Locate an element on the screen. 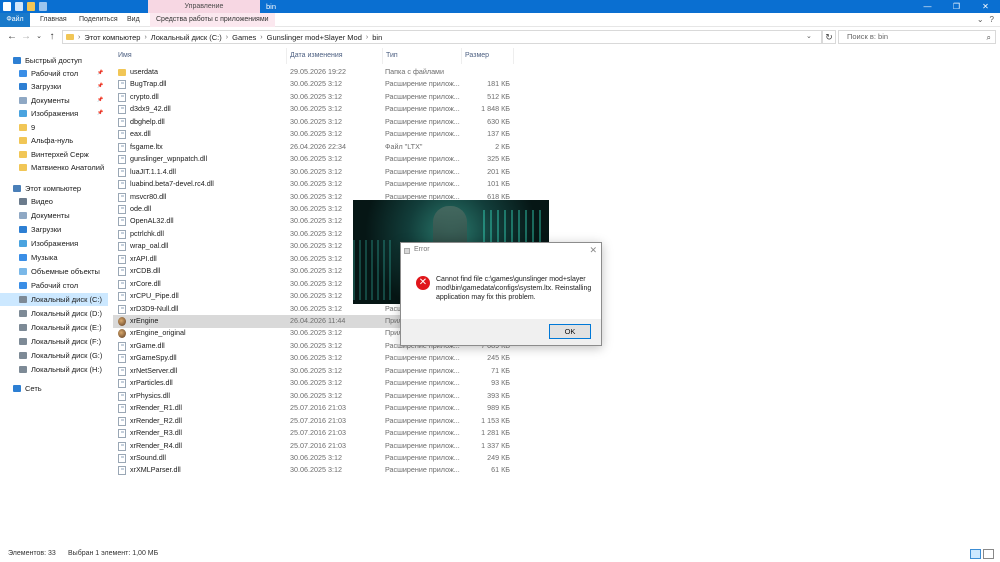 The image size is (1000, 562). breadcrumb-gunslinger-mod: Gunslinger mod+Slayer Mod is located at coordinates (314, 37).